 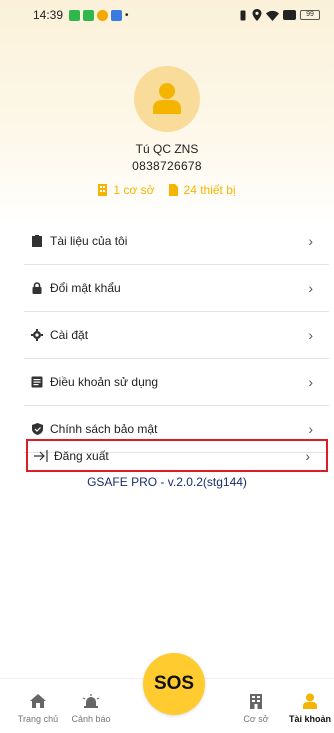 What do you see at coordinates (37, 288) in the screenshot?
I see `lock-icon` at bounding box center [37, 288].